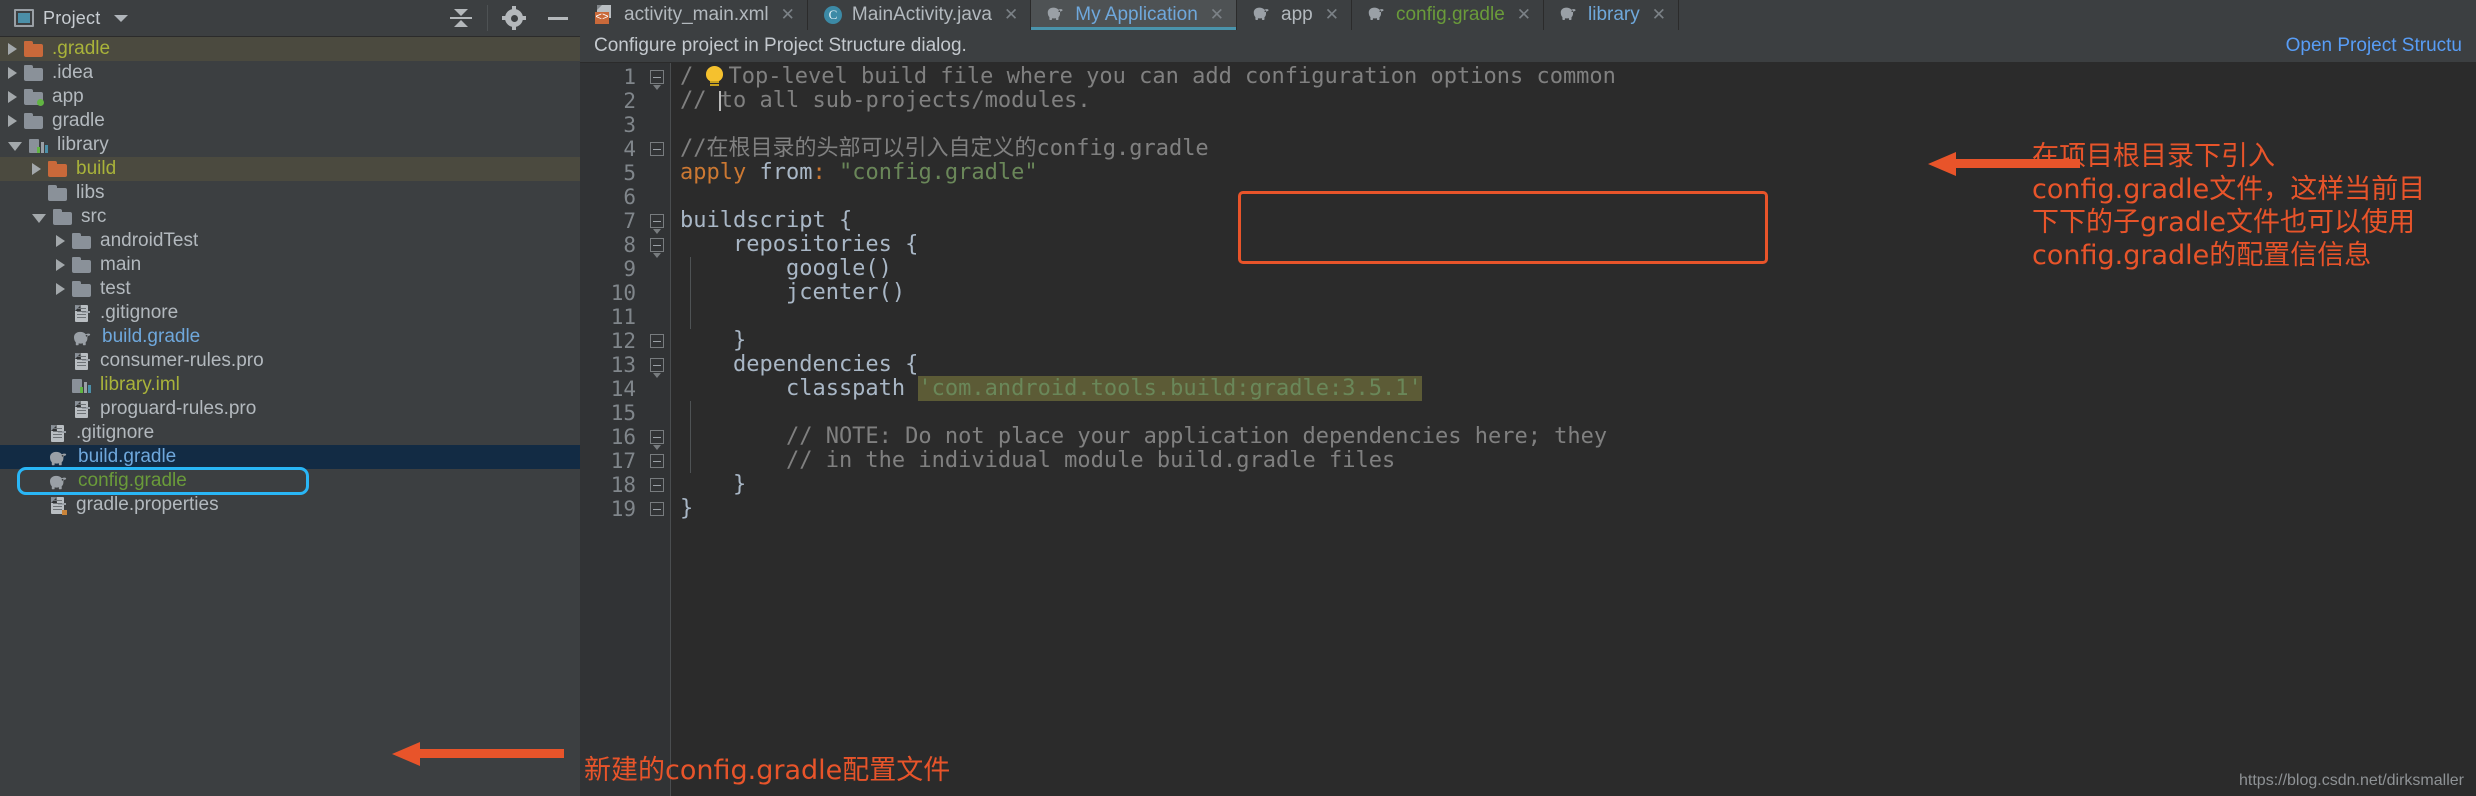  I want to click on xml-layout-icon: <>, so click(605, 15).